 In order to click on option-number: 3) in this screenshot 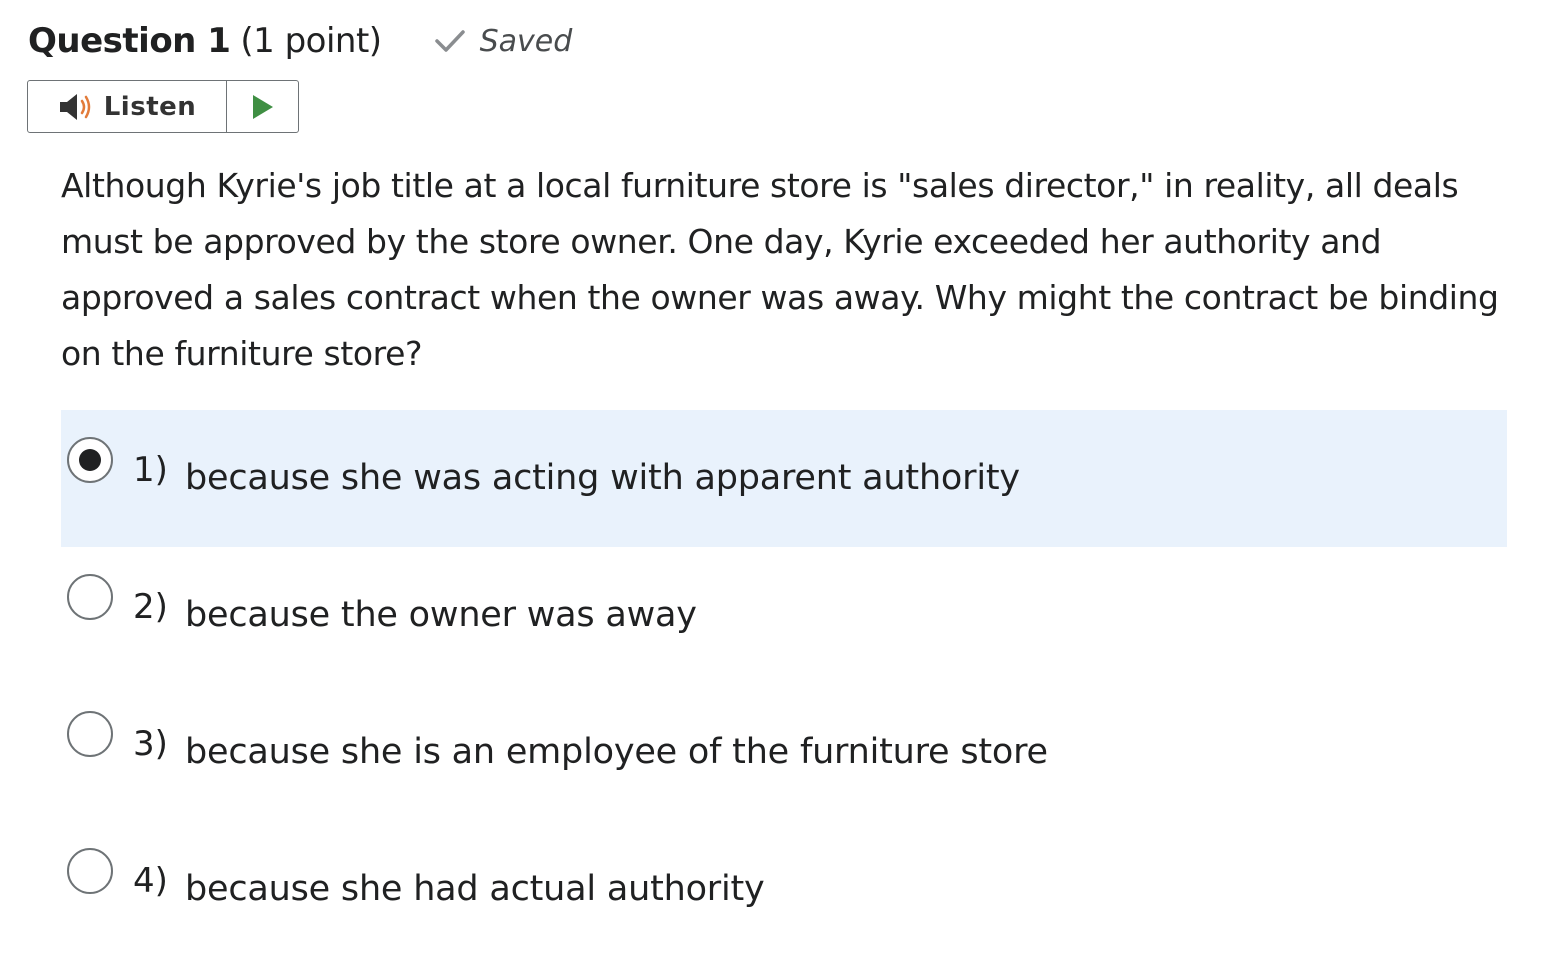, I will do `click(150, 744)`.